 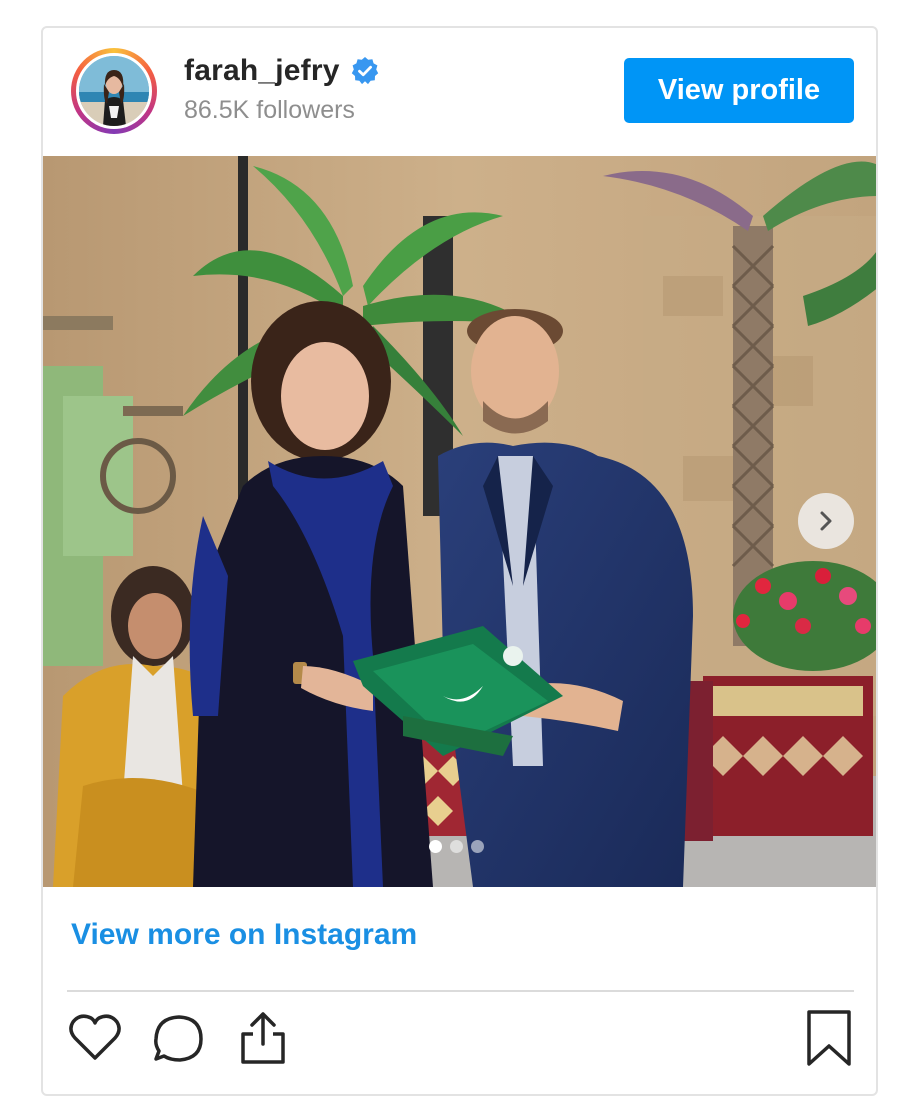 What do you see at coordinates (95, 1038) in the screenshot?
I see `heart-icon` at bounding box center [95, 1038].